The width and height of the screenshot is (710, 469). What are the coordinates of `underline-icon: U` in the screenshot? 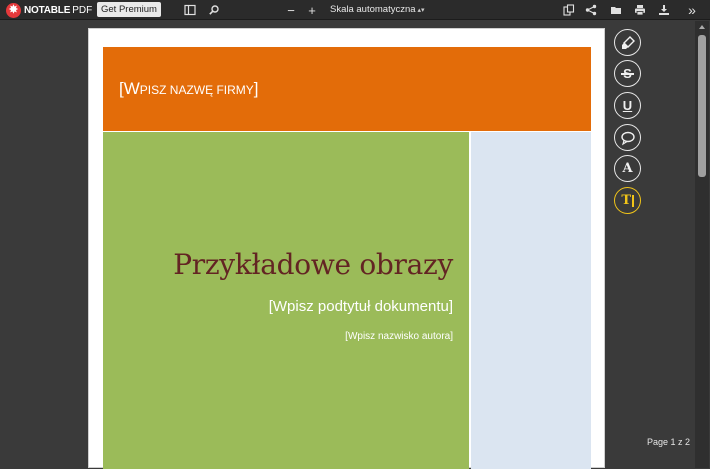 It's located at (627, 105).